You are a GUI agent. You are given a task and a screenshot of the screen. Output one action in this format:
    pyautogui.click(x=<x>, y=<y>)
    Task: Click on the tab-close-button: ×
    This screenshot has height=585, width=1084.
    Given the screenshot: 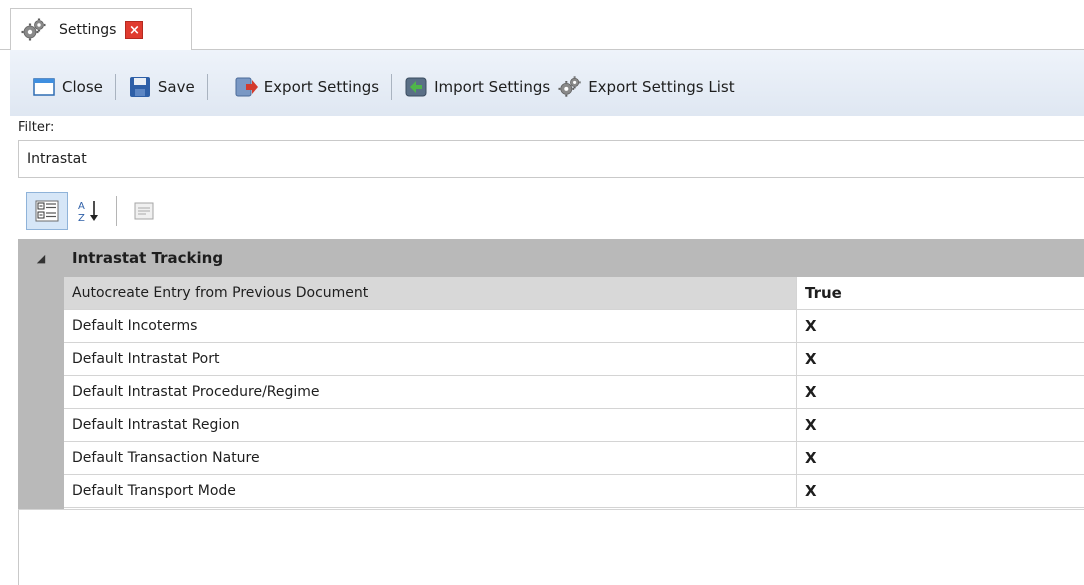 What is the action you would take?
    pyautogui.click(x=134, y=29)
    